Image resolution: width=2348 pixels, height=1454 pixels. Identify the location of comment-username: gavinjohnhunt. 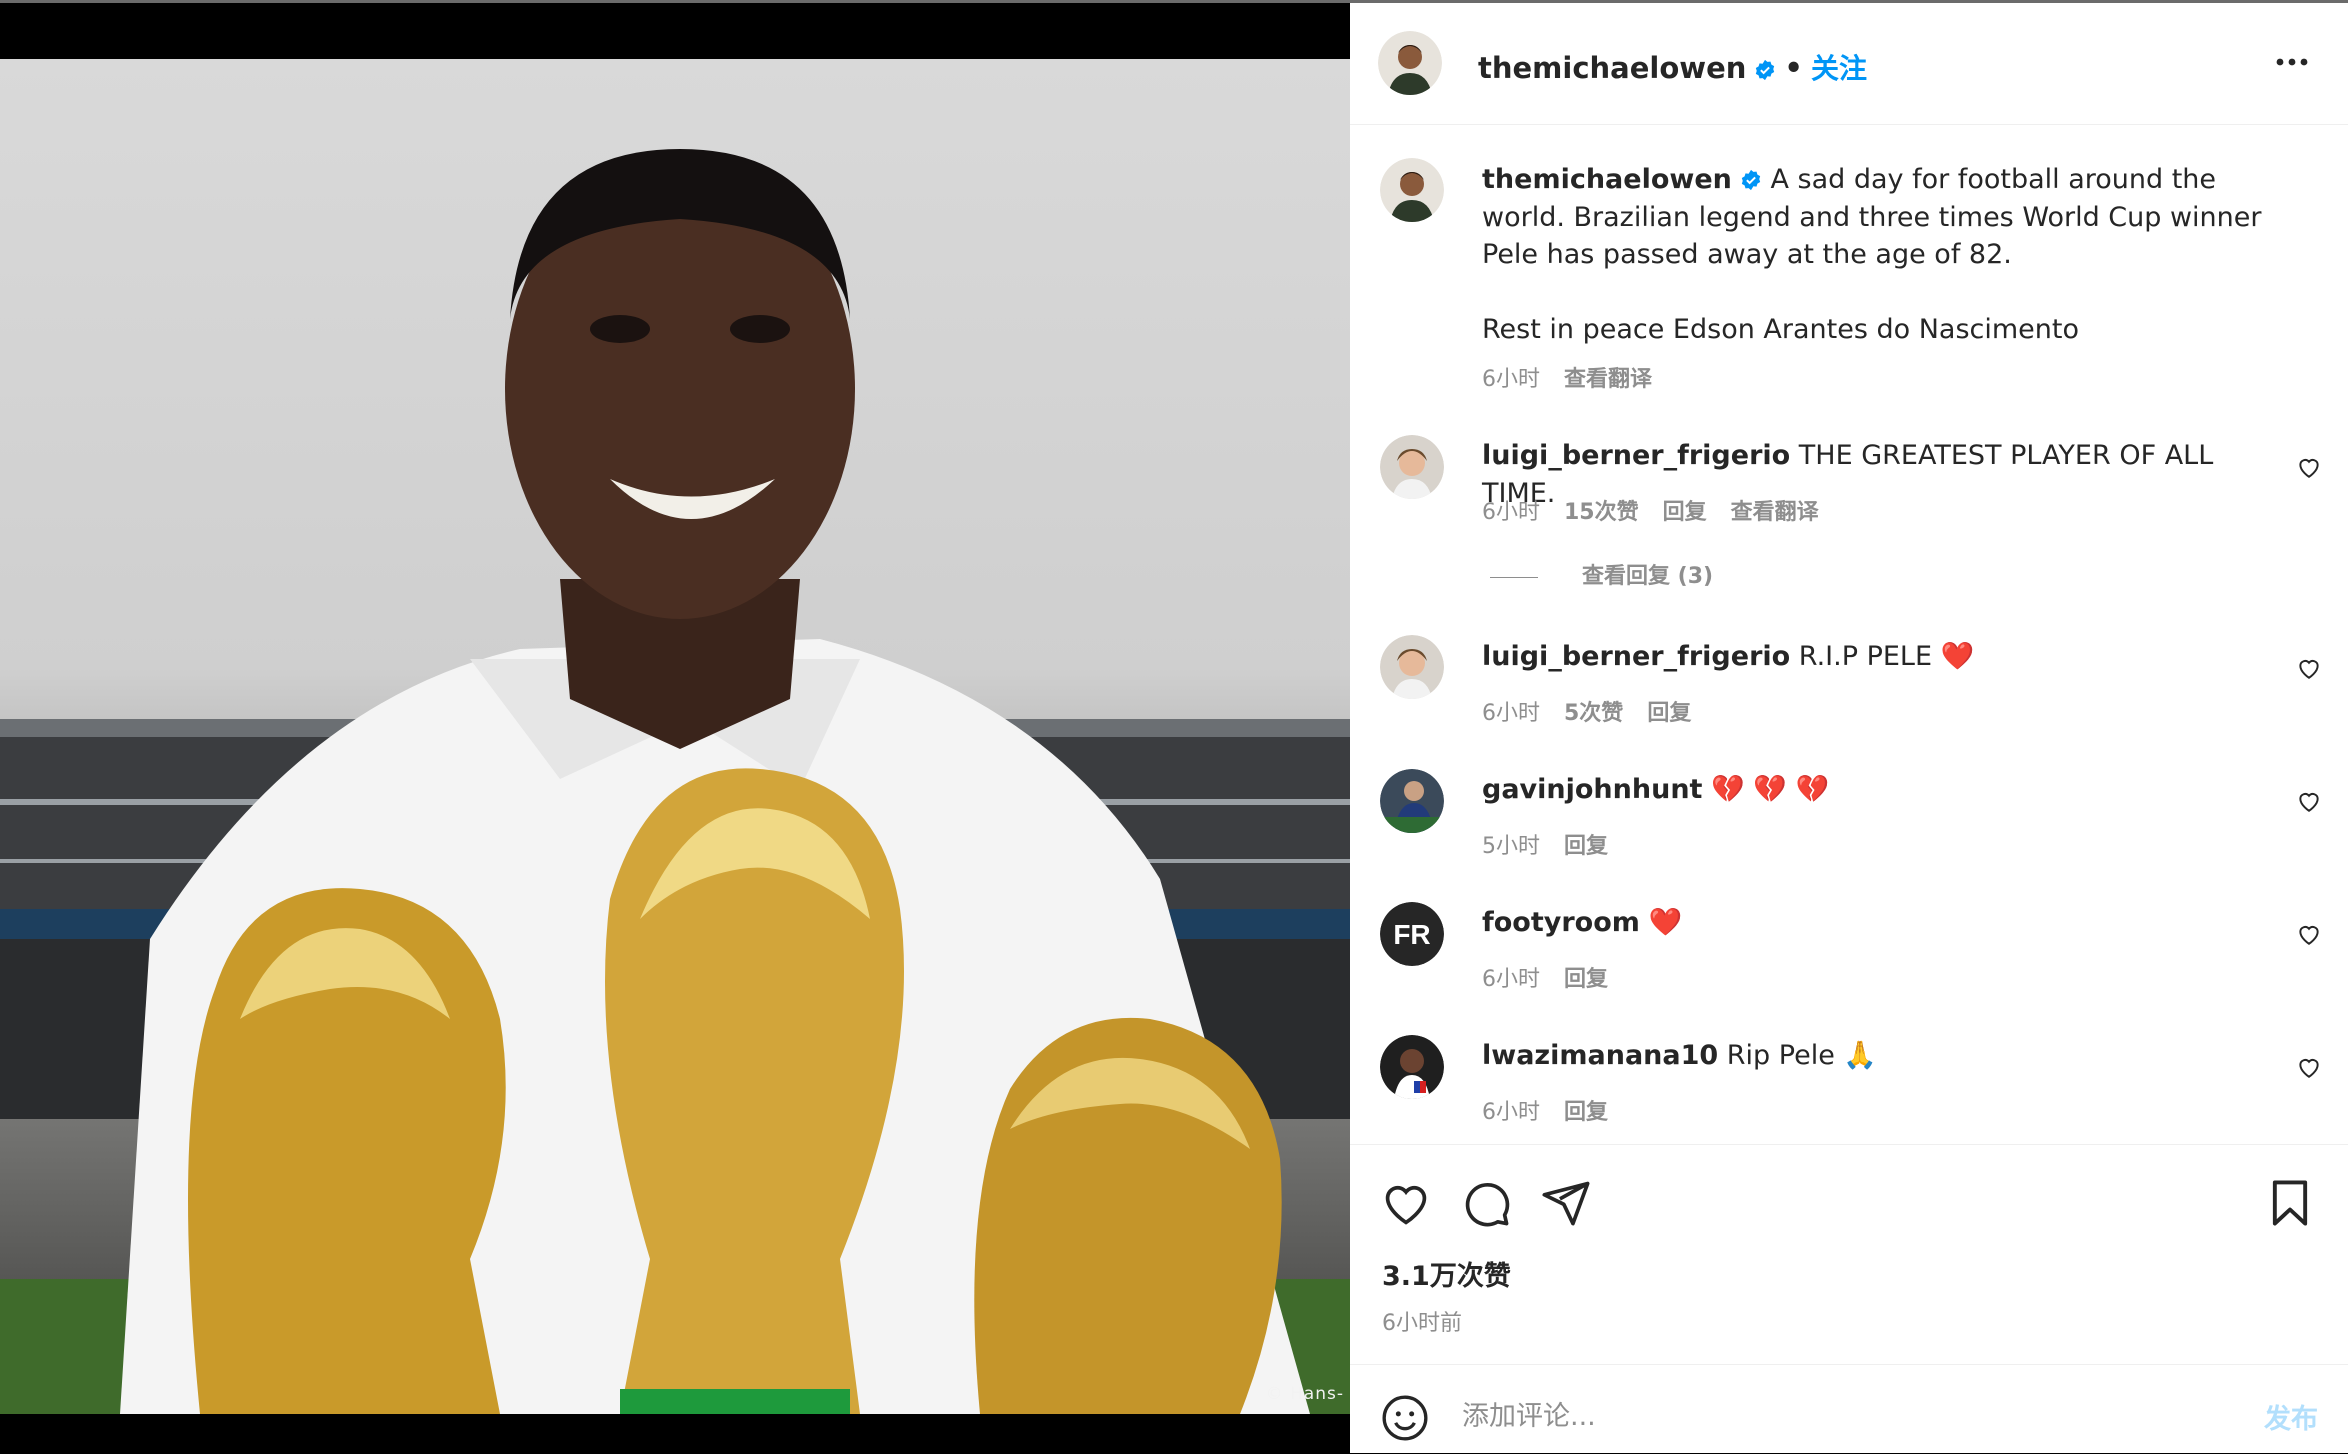
(1592, 789).